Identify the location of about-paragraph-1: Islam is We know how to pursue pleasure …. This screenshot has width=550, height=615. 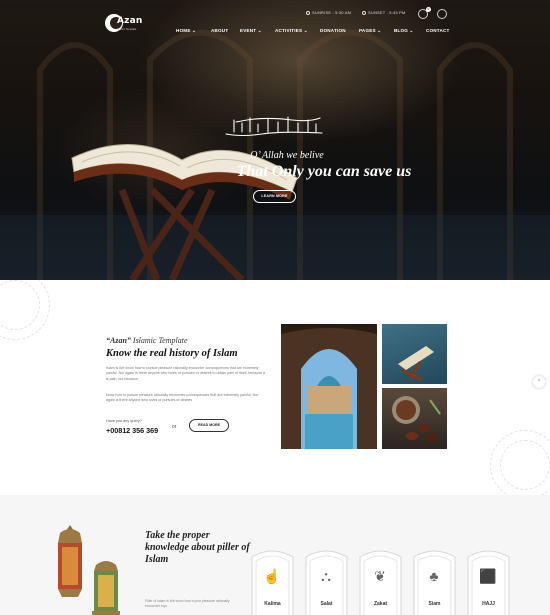
(185, 373).